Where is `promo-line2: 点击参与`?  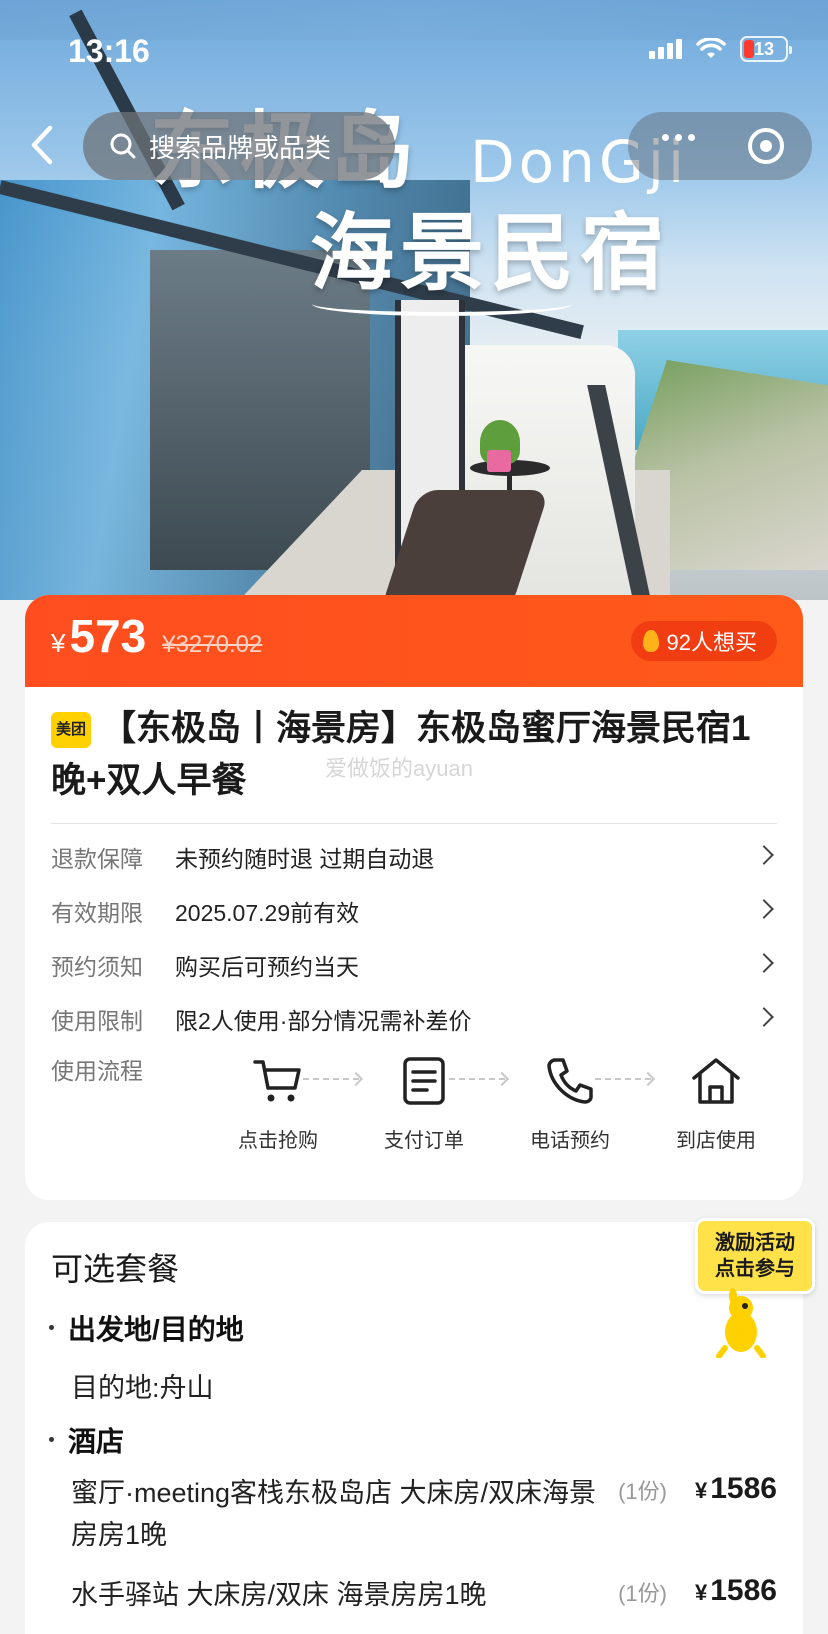 promo-line2: 点击参与 is located at coordinates (755, 1269).